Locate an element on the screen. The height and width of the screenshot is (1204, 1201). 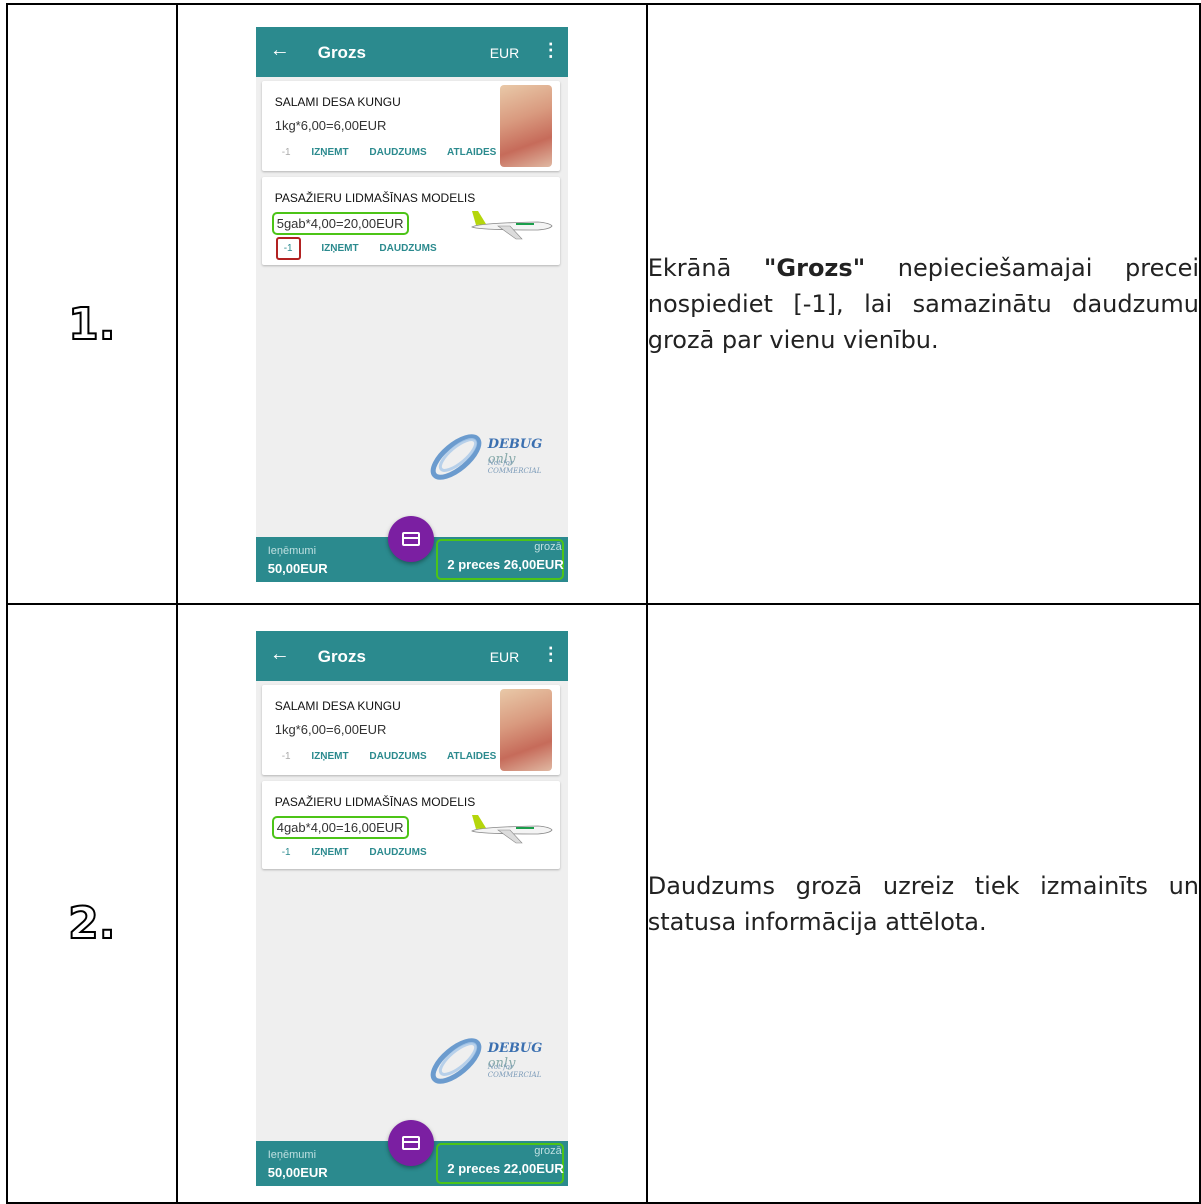
cart-summary-value: 2 preces 26,00EUR is located at coordinates (505, 564).